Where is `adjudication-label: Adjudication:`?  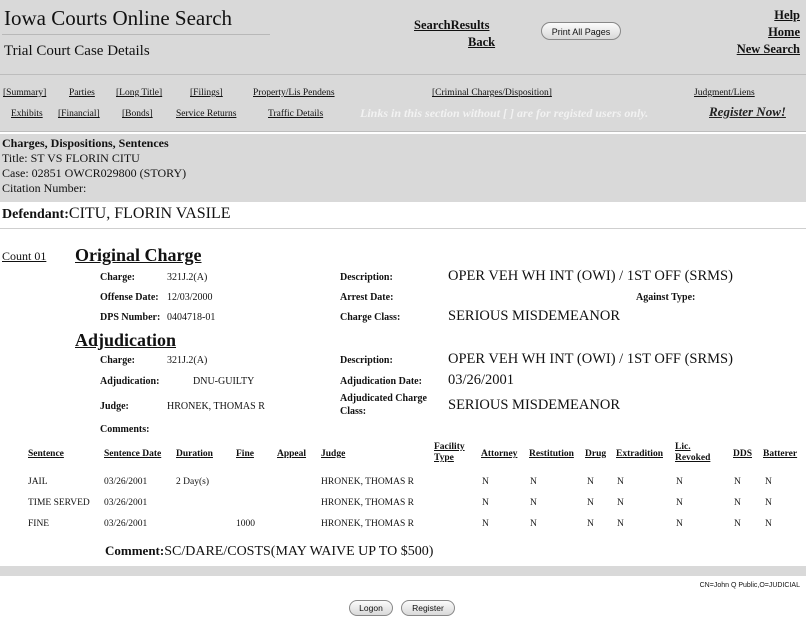
adjudication-label: Adjudication: is located at coordinates (130, 381).